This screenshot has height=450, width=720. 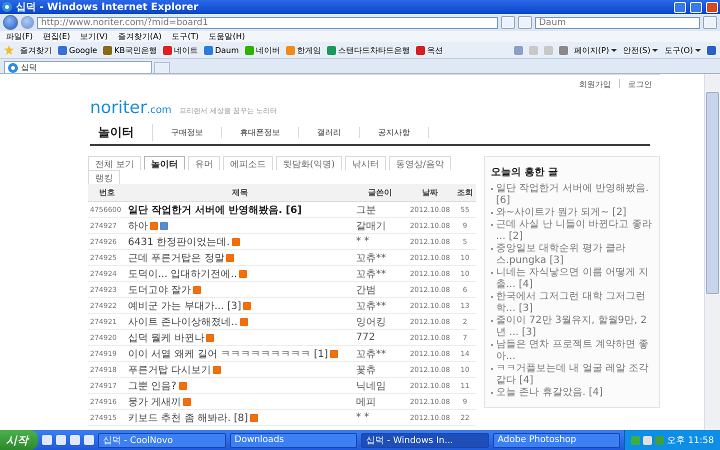 I want to click on favorite-link: 옥션, so click(x=434, y=50).